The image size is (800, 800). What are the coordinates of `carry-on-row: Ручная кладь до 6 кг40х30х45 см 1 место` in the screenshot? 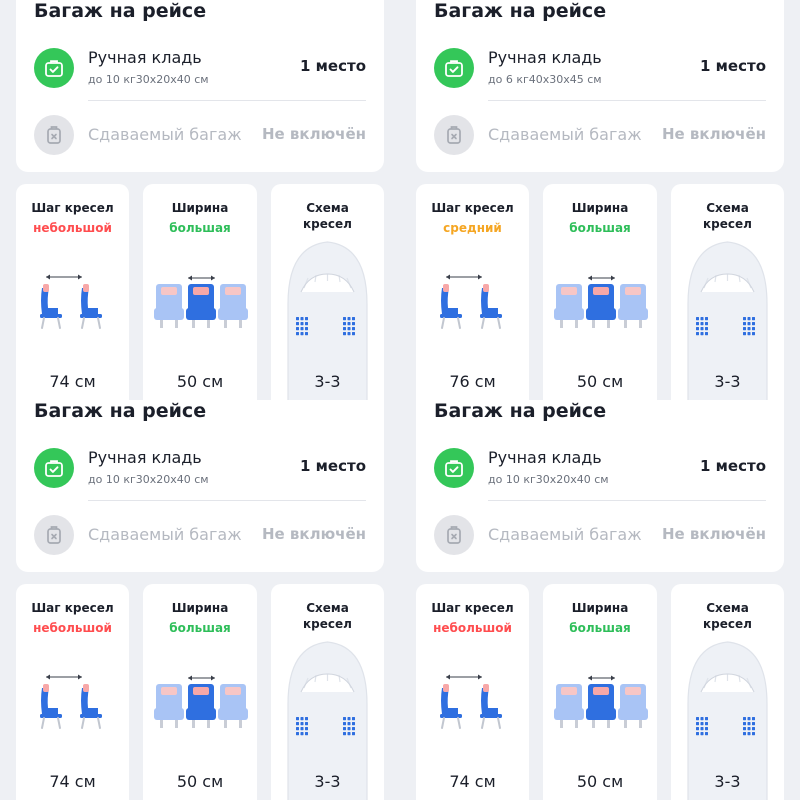 It's located at (600, 74).